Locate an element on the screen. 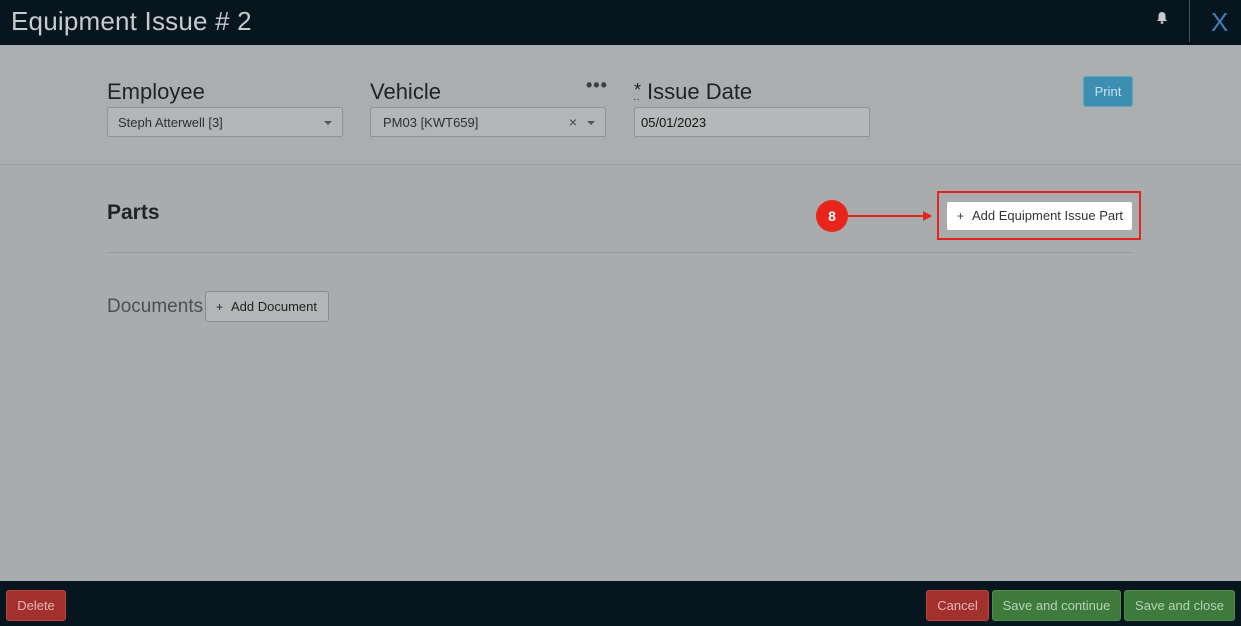 This screenshot has height=626, width=1241. annotation-arrow is located at coordinates (886, 216).